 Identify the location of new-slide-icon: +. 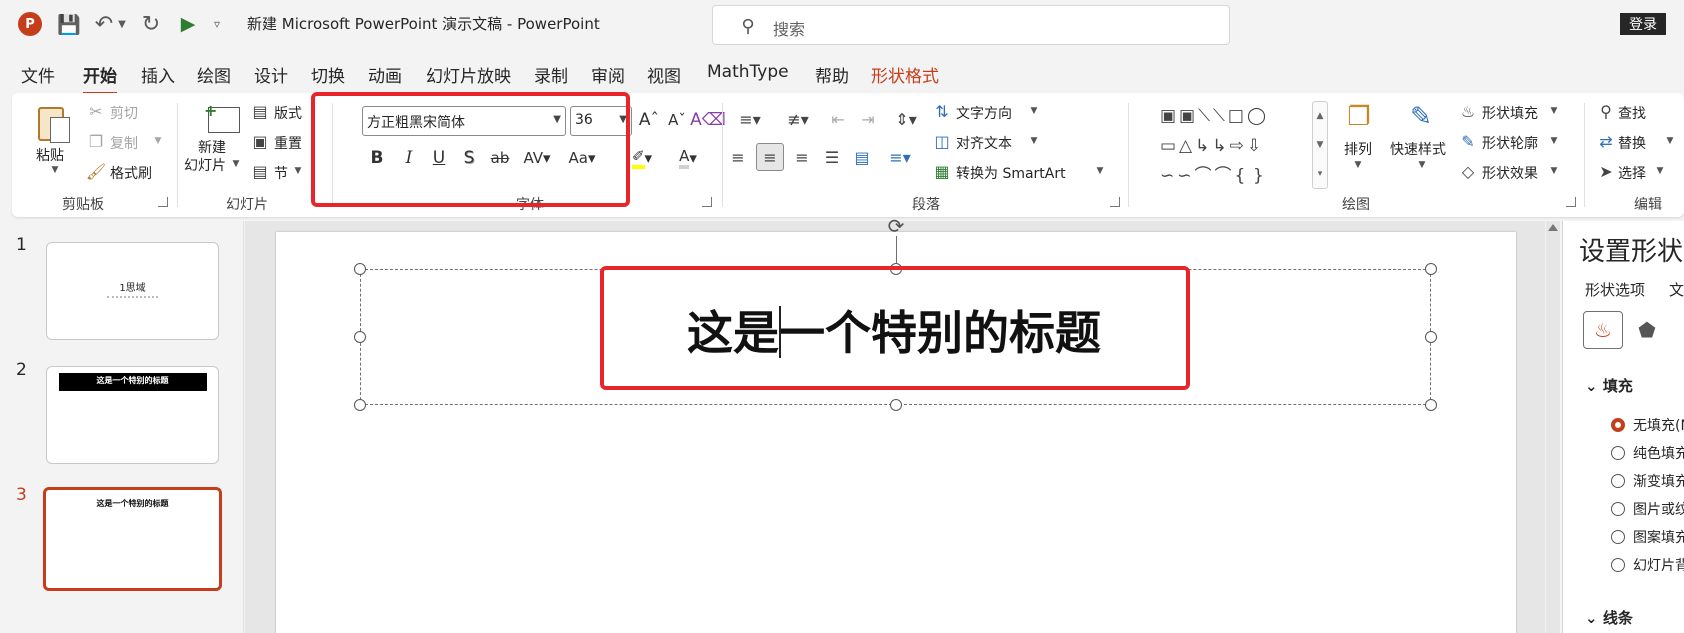
(224, 119).